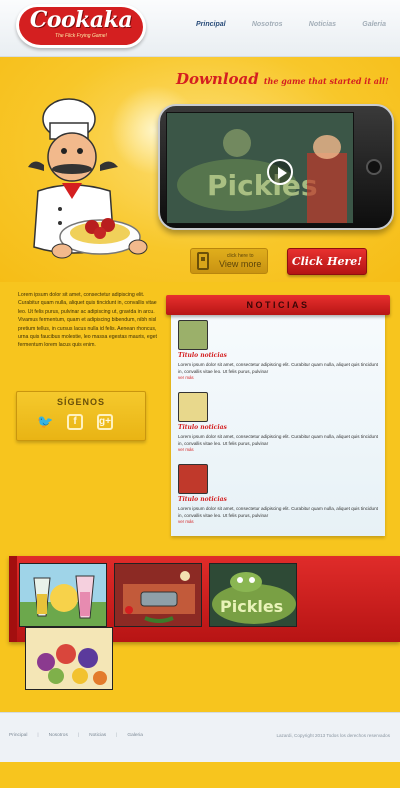  What do you see at coordinates (217, 79) in the screenshot?
I see `headline-download: Download` at bounding box center [217, 79].